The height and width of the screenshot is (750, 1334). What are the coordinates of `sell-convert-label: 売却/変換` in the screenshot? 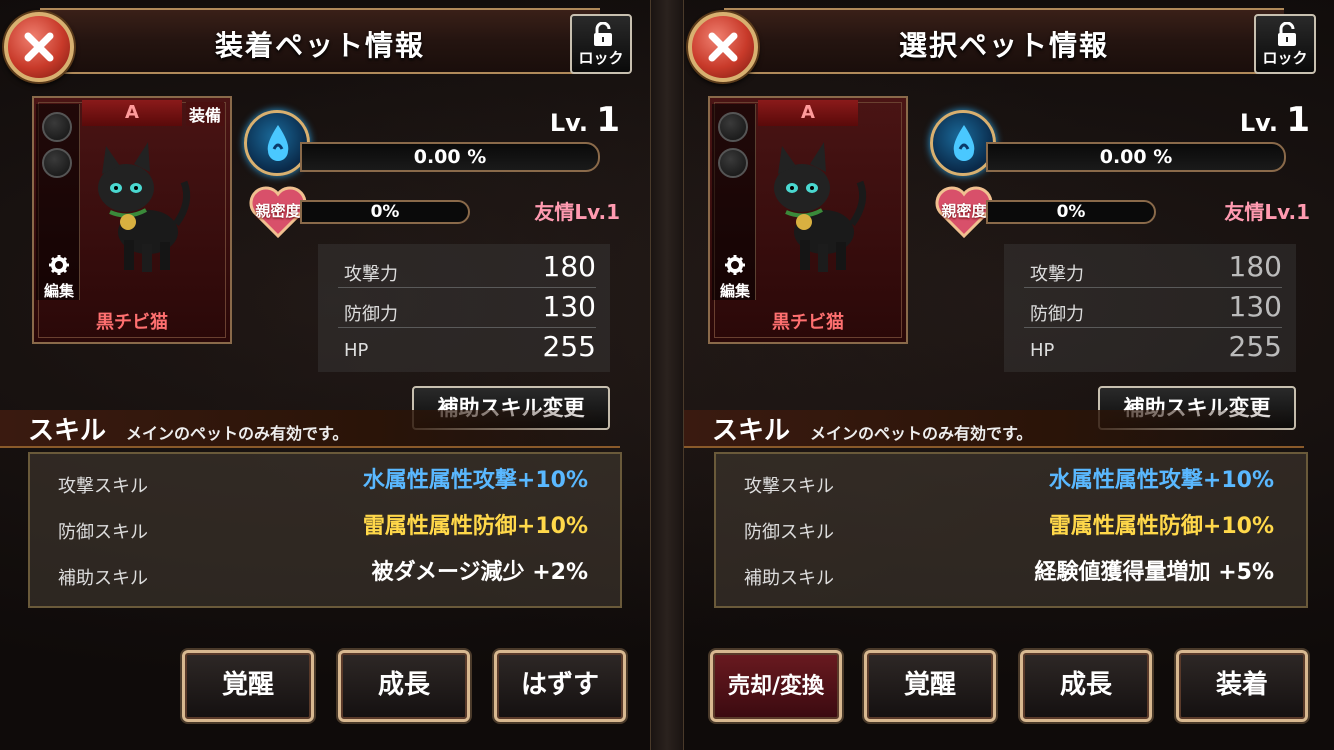 It's located at (776, 686).